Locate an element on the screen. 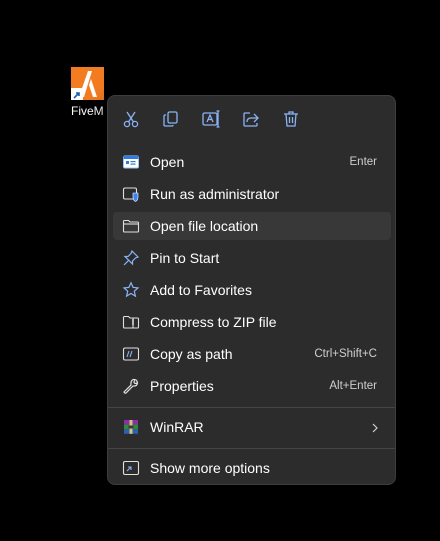 The width and height of the screenshot is (440, 541). menu-item-shortcut: Ctrl+Shift+C is located at coordinates (345, 354).